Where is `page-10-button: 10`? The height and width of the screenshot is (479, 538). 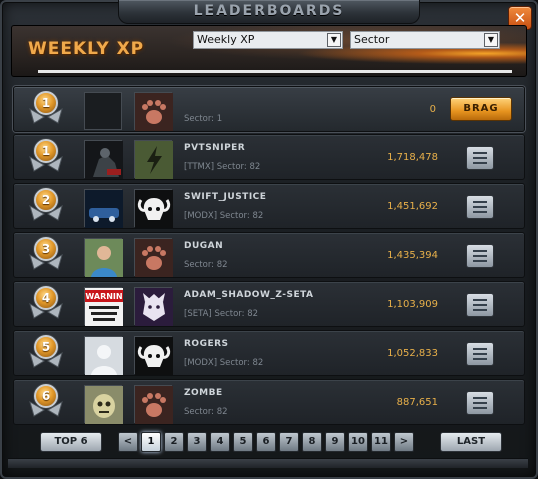
page-10-button: 10 is located at coordinates (358, 442).